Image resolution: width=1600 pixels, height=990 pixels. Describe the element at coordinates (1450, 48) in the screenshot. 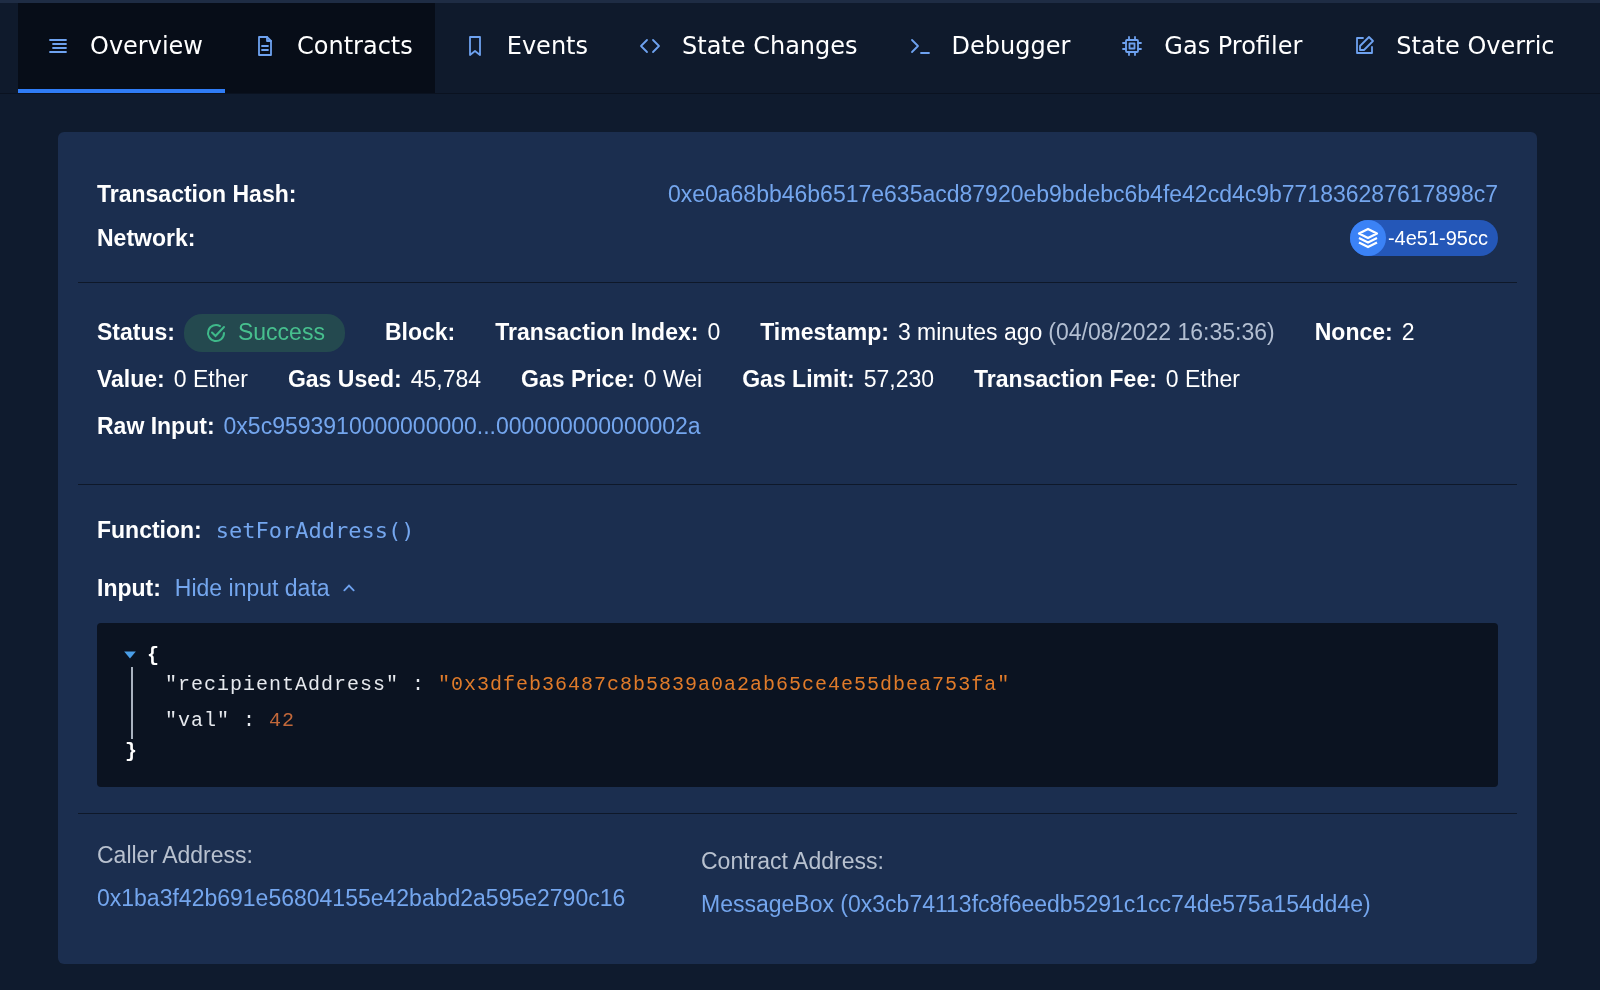

I see `tab: State Overric` at that location.